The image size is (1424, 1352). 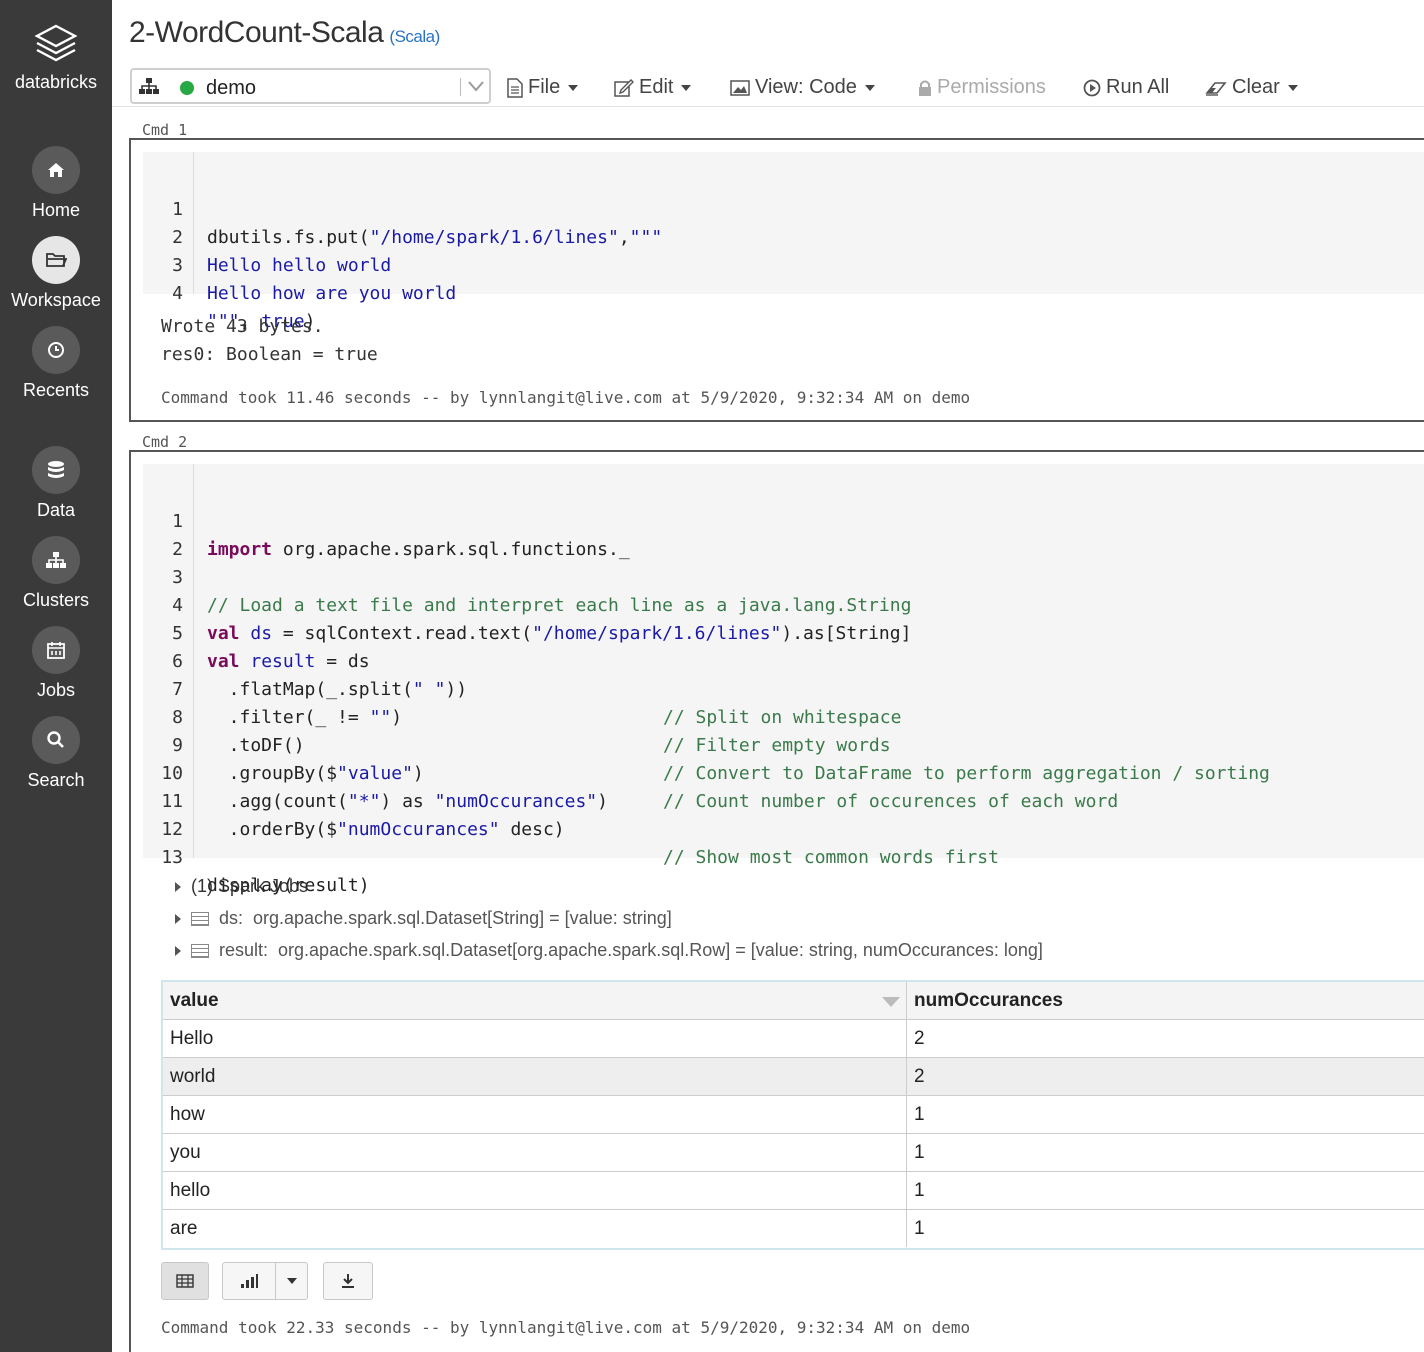 I want to click on edit-icon, so click(x=624, y=87).